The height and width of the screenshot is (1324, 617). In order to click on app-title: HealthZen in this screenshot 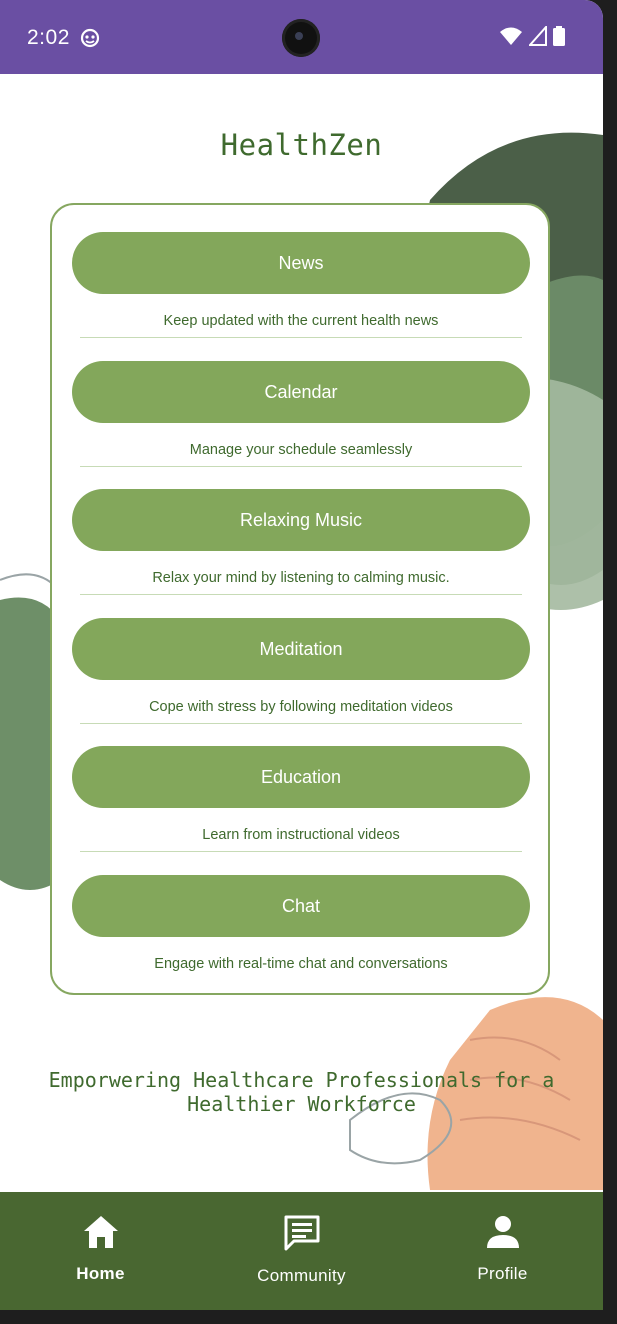, I will do `click(301, 145)`.